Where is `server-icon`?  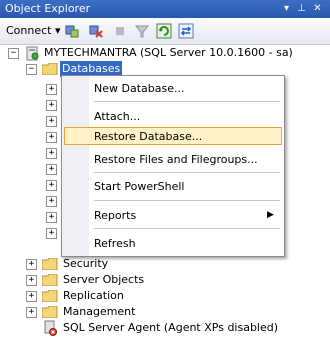
server-icon is located at coordinates (32, 53).